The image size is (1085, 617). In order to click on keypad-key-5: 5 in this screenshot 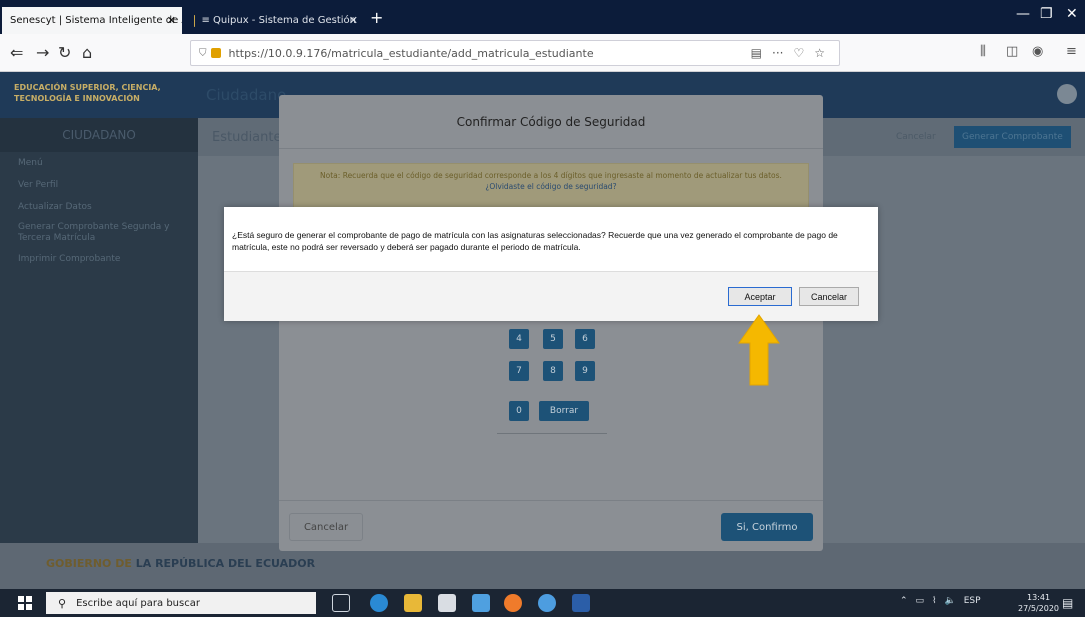, I will do `click(553, 339)`.